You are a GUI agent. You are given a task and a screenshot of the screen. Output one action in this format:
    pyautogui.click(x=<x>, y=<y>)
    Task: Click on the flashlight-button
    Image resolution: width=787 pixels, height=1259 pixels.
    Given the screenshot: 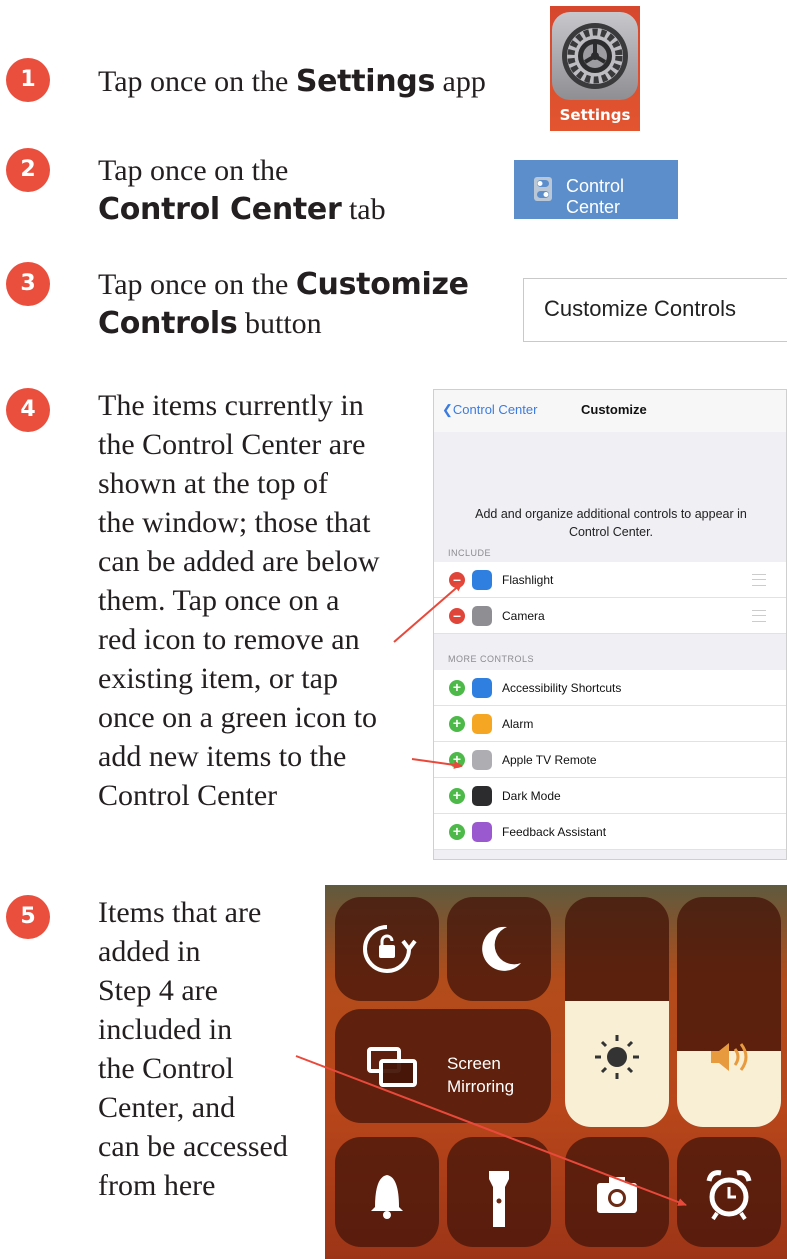 What is the action you would take?
    pyautogui.click(x=499, y=1192)
    